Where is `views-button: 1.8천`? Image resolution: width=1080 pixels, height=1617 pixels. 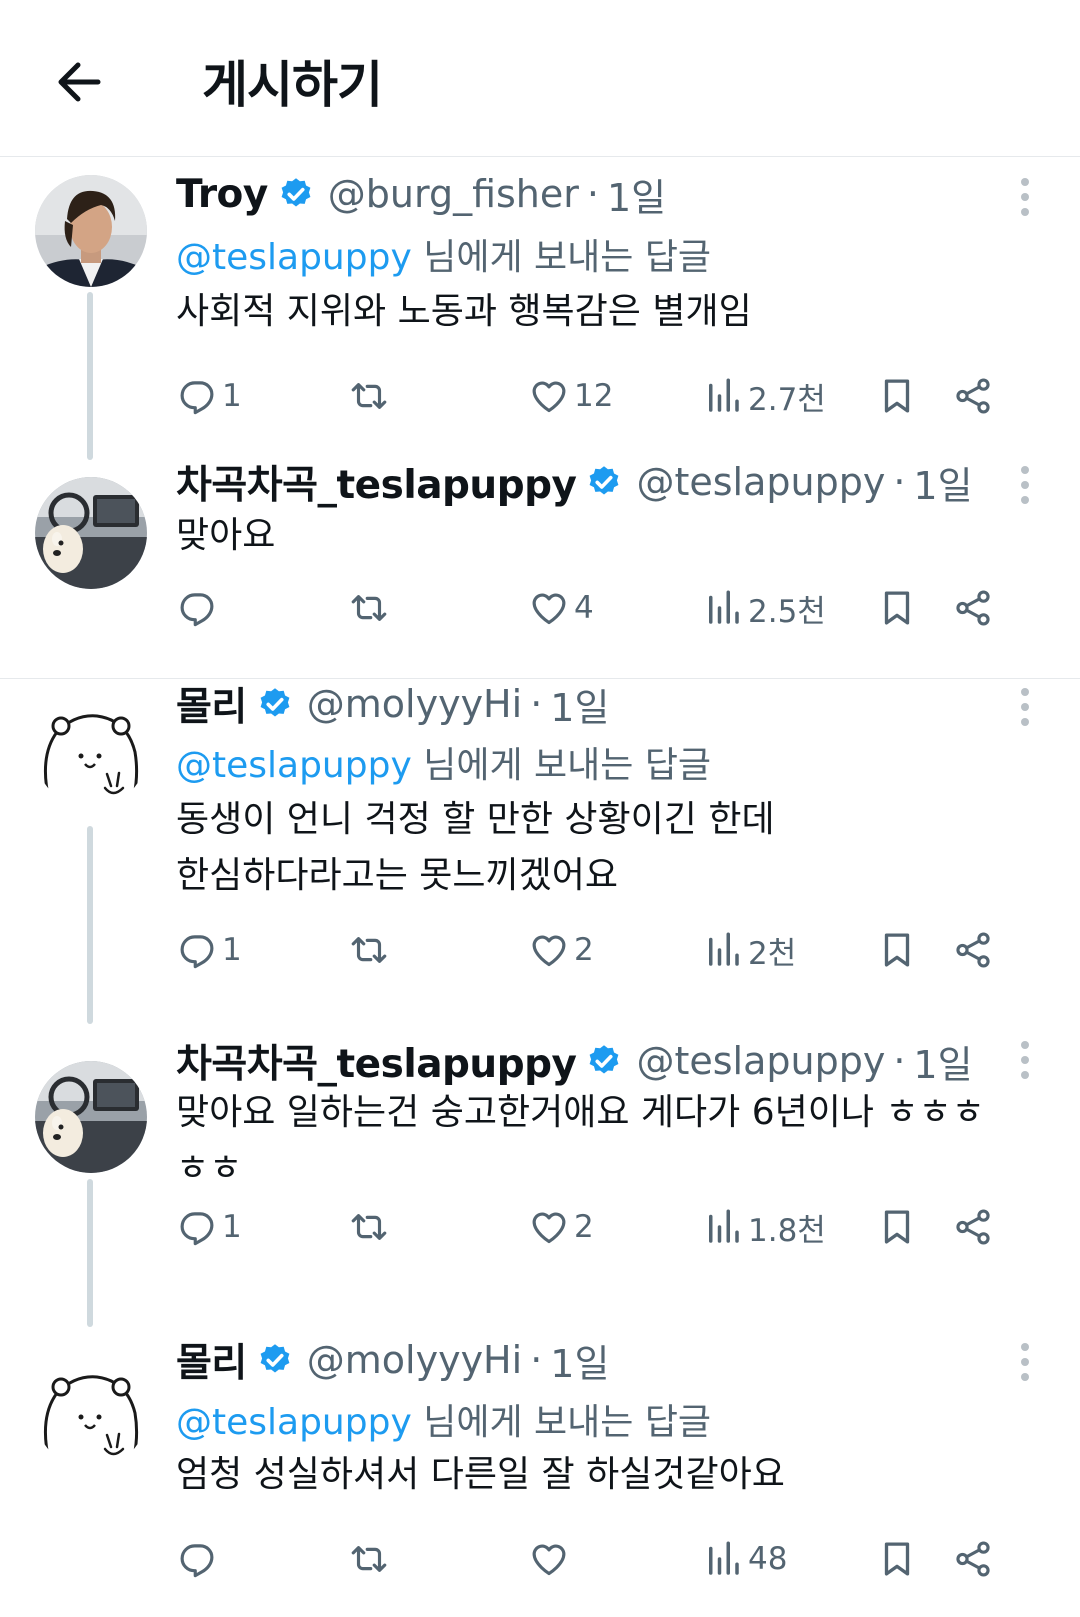
views-button: 1.8천 is located at coordinates (764, 1227).